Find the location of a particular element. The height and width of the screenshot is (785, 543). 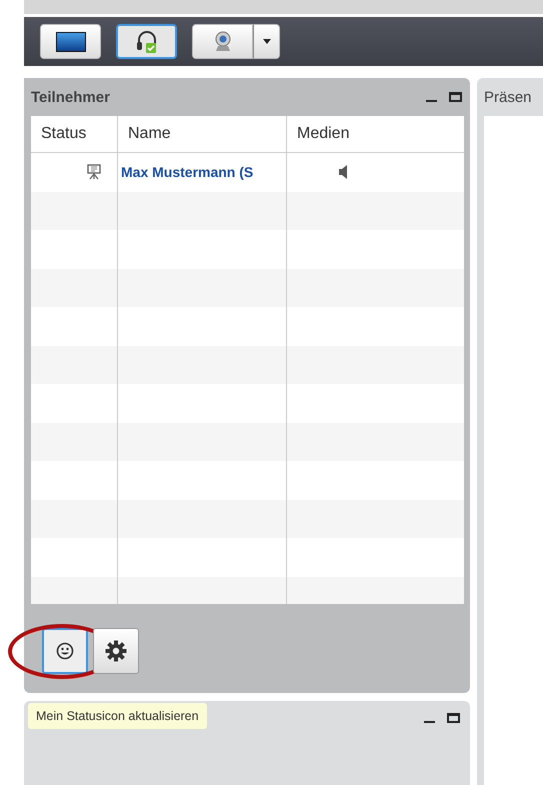

caret-icon is located at coordinates (266, 41).